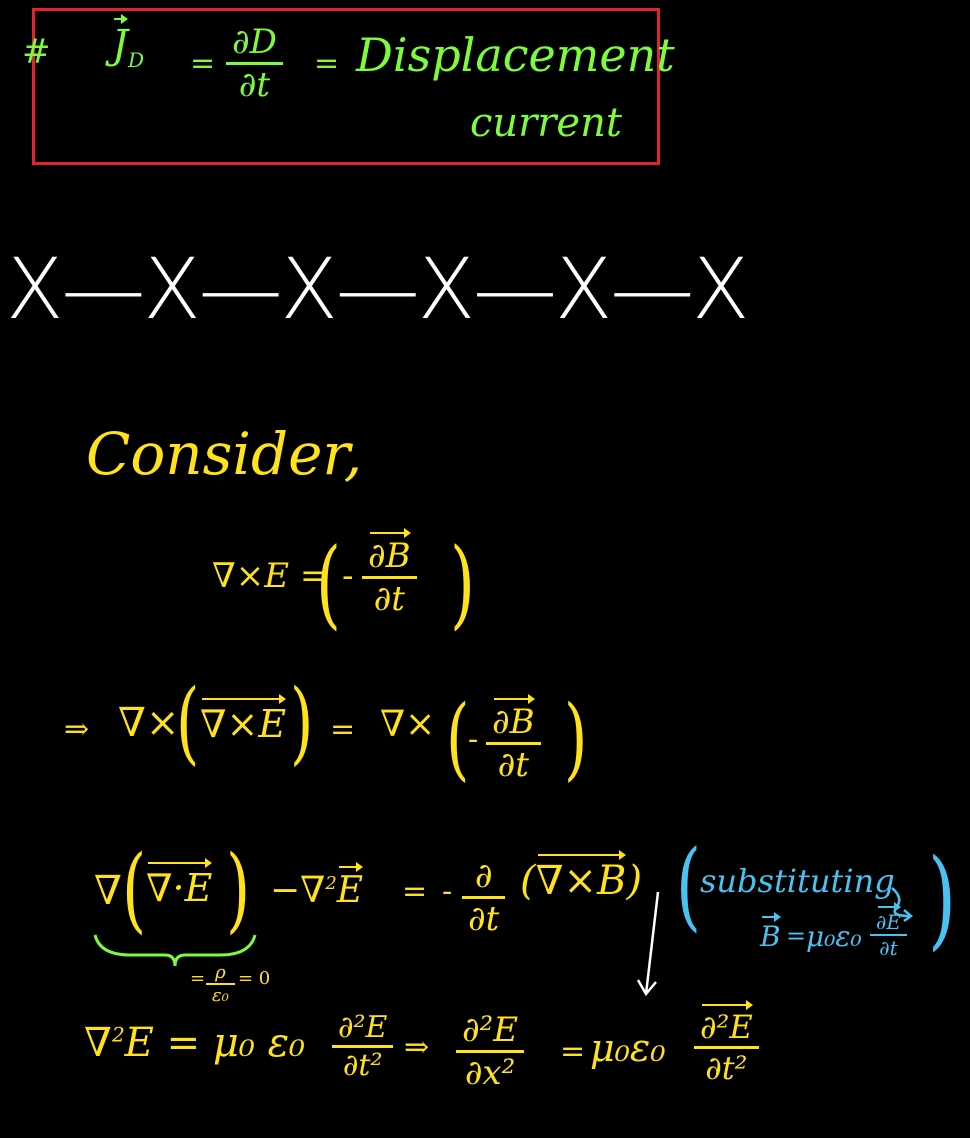  I want to click on eq3-open-paren: (, so click(134, 888).